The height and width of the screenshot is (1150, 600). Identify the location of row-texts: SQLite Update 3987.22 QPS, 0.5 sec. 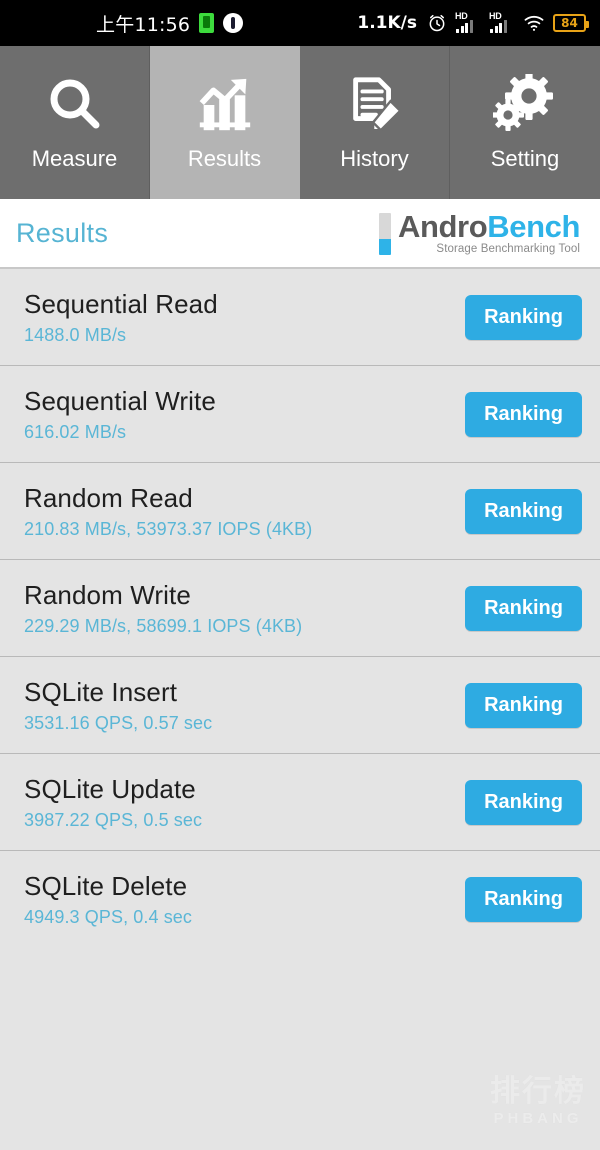
(113, 802).